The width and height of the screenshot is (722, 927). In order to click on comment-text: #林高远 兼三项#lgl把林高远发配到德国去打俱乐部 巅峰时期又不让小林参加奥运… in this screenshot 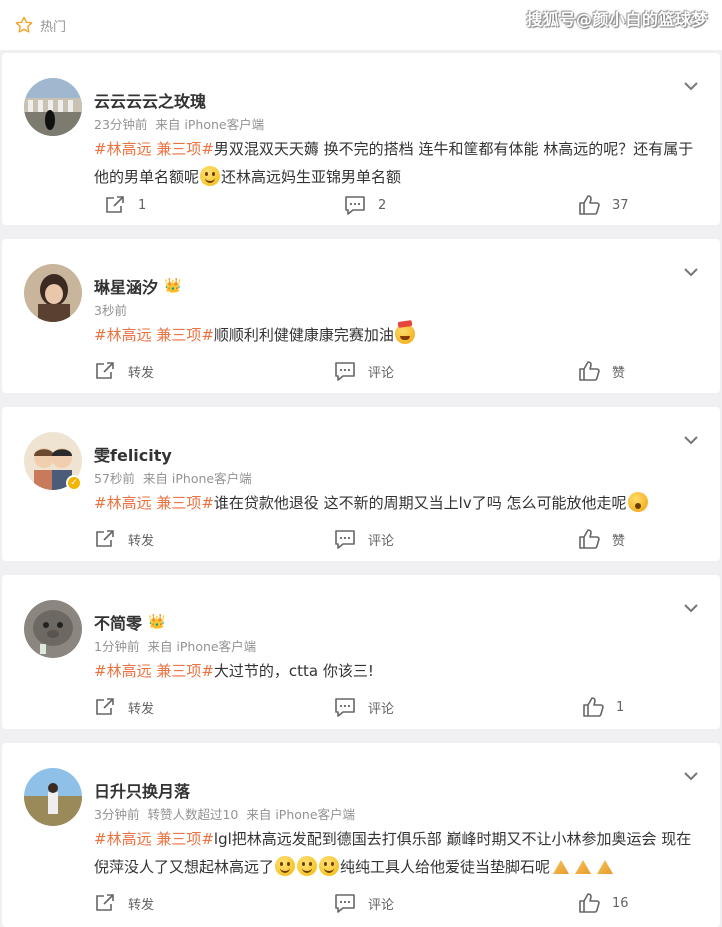, I will do `click(393, 853)`.